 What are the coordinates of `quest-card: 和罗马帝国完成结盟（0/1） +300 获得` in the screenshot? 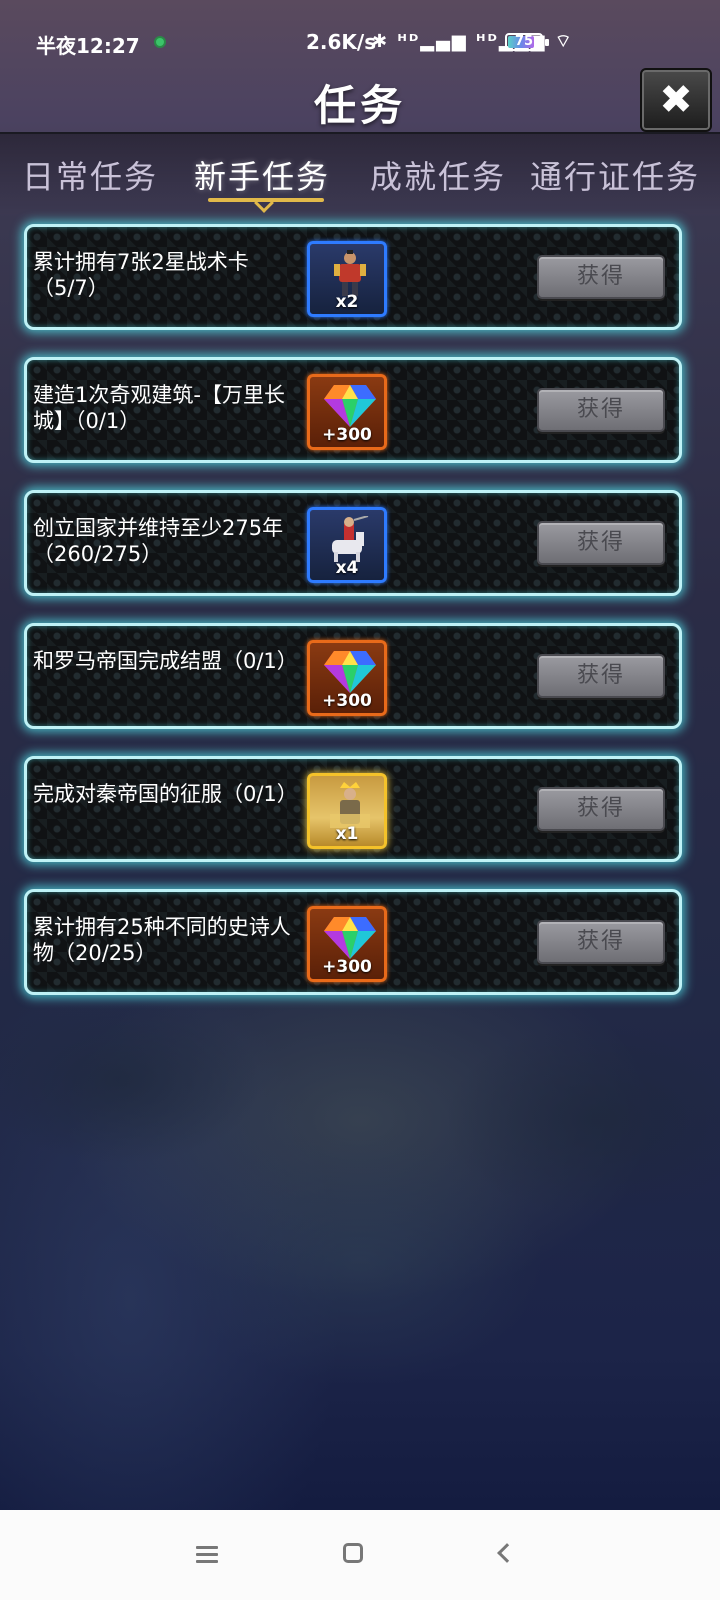 It's located at (353, 676).